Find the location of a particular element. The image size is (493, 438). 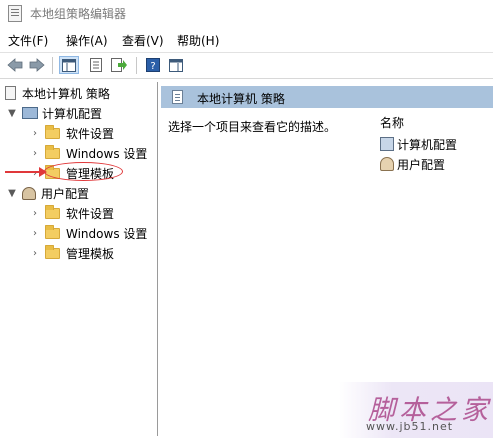

forward-icon is located at coordinates (37, 65).